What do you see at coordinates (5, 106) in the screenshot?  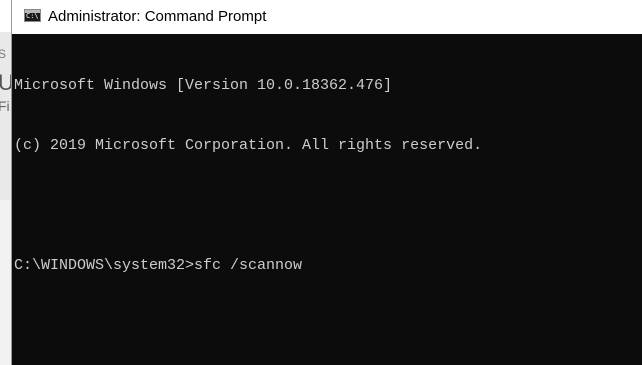 I see `background-window-text-3: Fi` at bounding box center [5, 106].